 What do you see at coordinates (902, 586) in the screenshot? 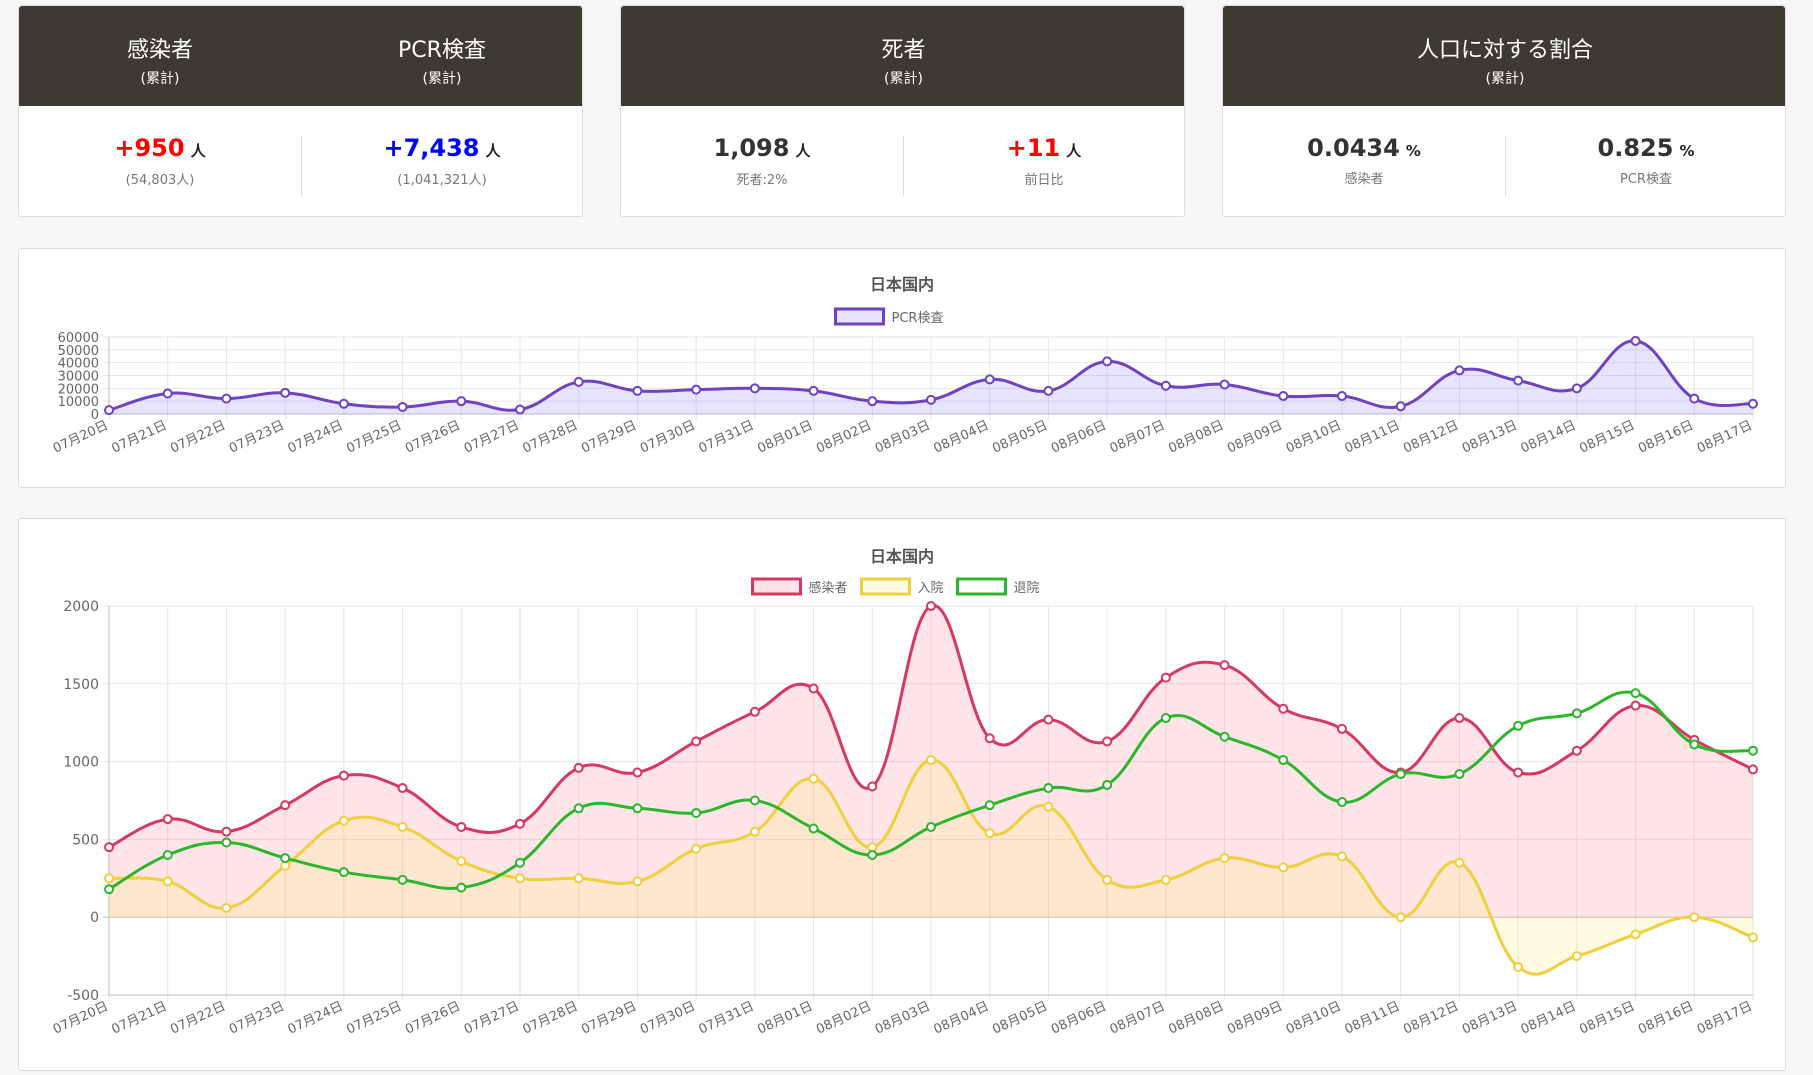
I see `legend-item: 入院` at bounding box center [902, 586].